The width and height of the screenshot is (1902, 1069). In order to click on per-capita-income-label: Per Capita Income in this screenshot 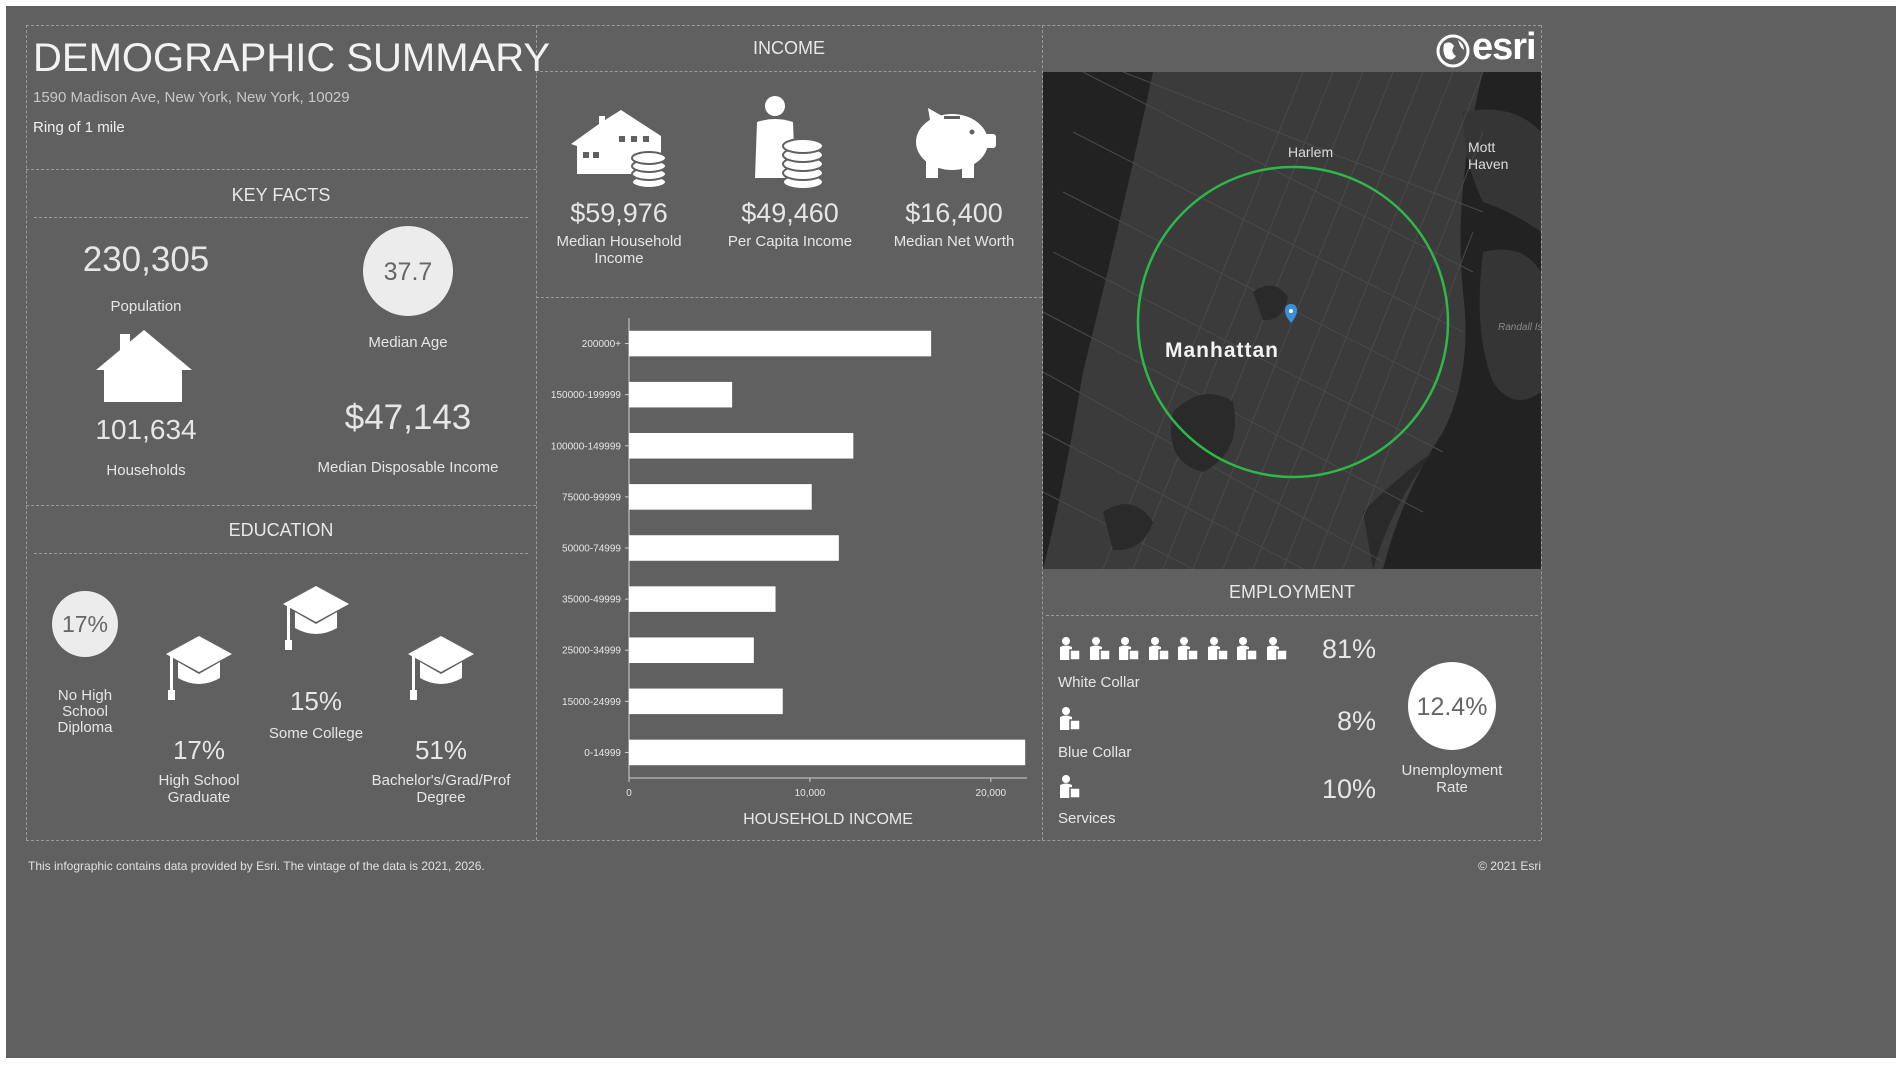, I will do `click(790, 241)`.